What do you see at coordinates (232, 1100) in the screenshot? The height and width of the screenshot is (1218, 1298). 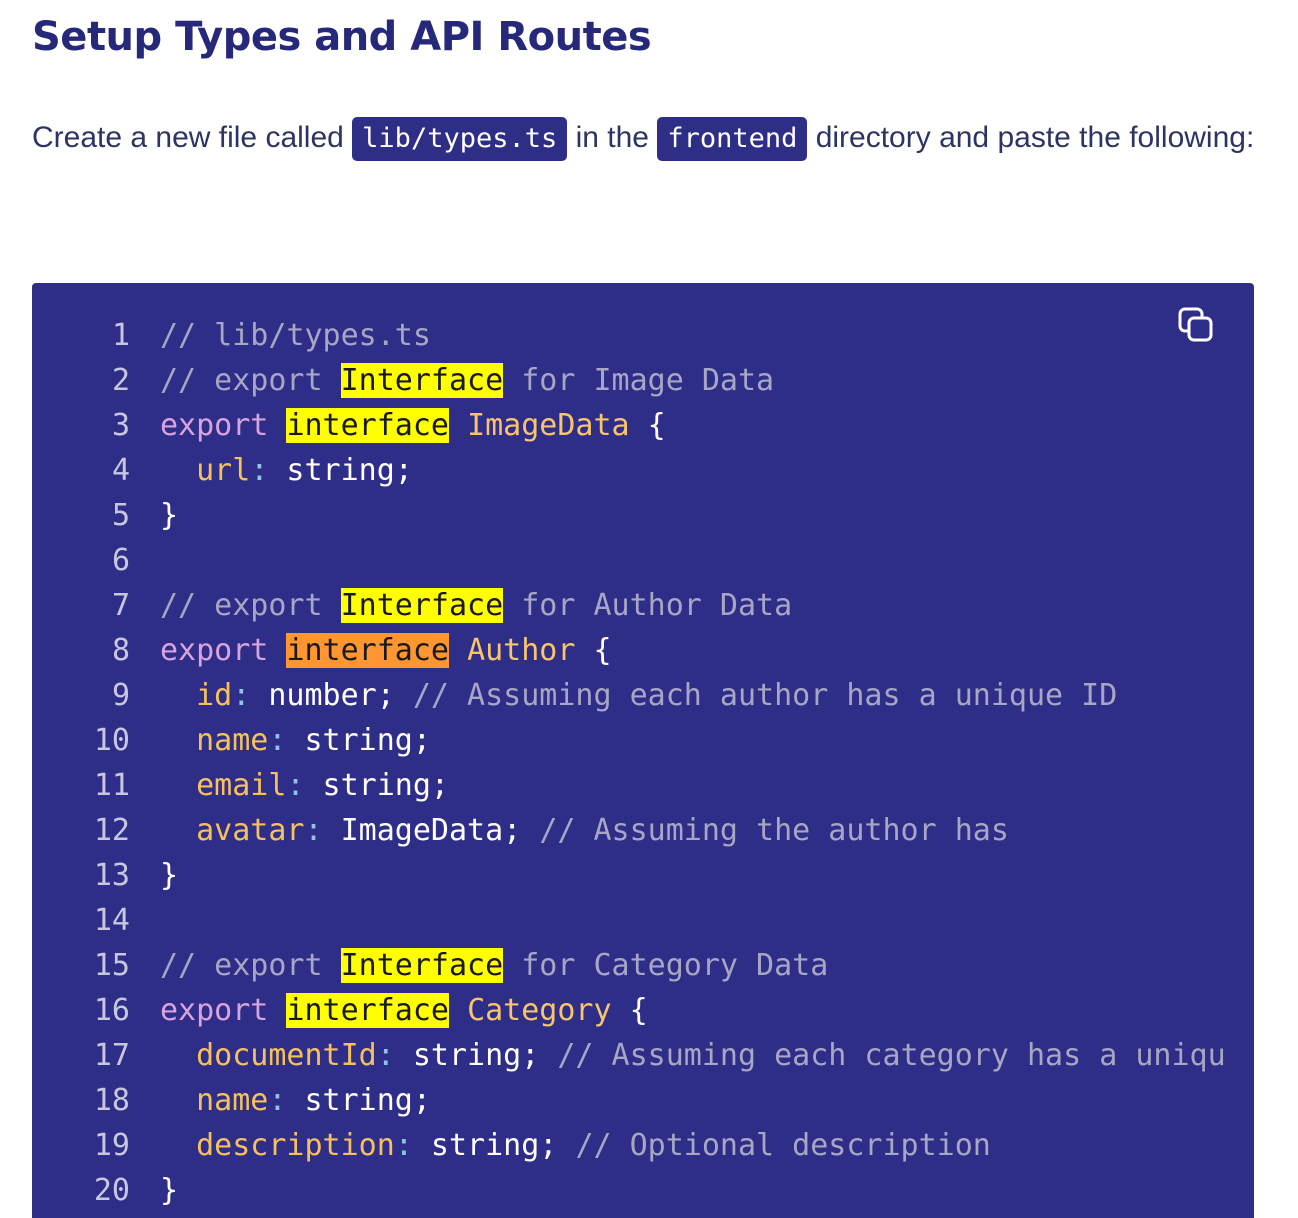 I see `code-token: name` at bounding box center [232, 1100].